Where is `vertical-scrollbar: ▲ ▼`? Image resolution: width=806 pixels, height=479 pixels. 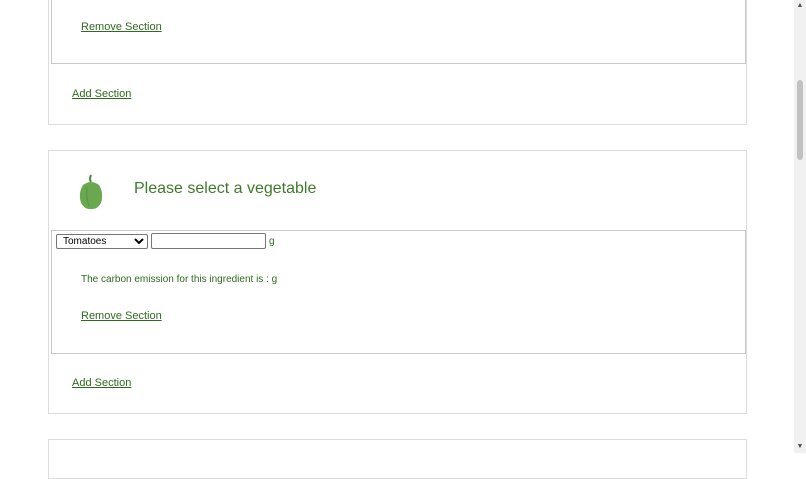
vertical-scrollbar: ▲ ▼ is located at coordinates (800, 226).